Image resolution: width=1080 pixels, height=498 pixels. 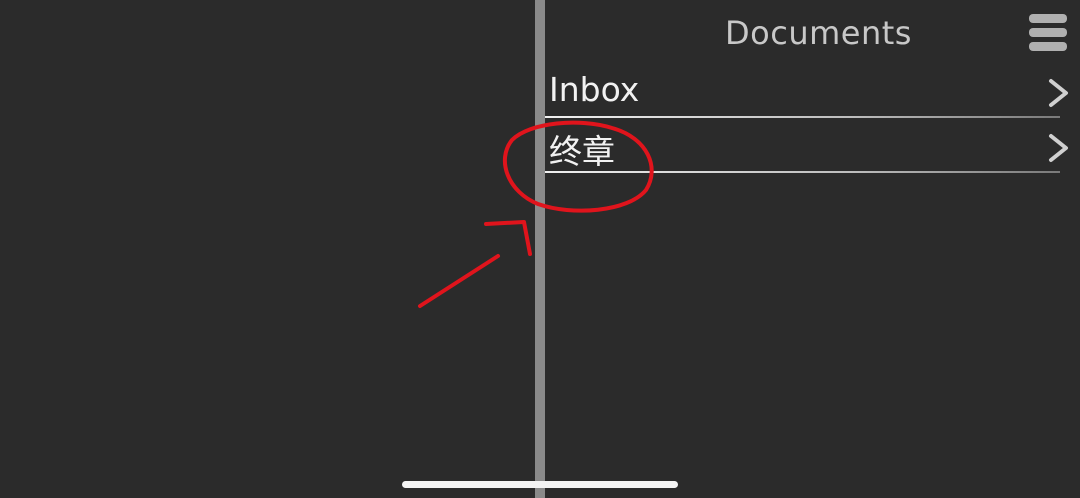 I want to click on list-item-label: 终章, so click(x=582, y=151).